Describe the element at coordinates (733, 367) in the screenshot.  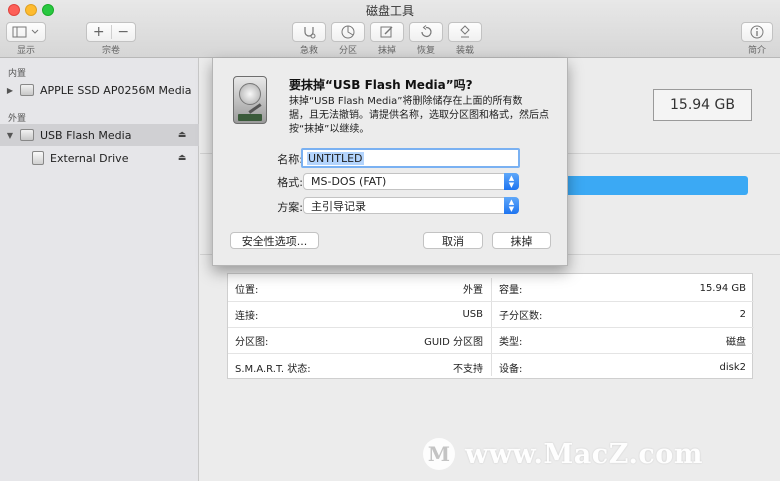
I see `info-value: disk2` at that location.